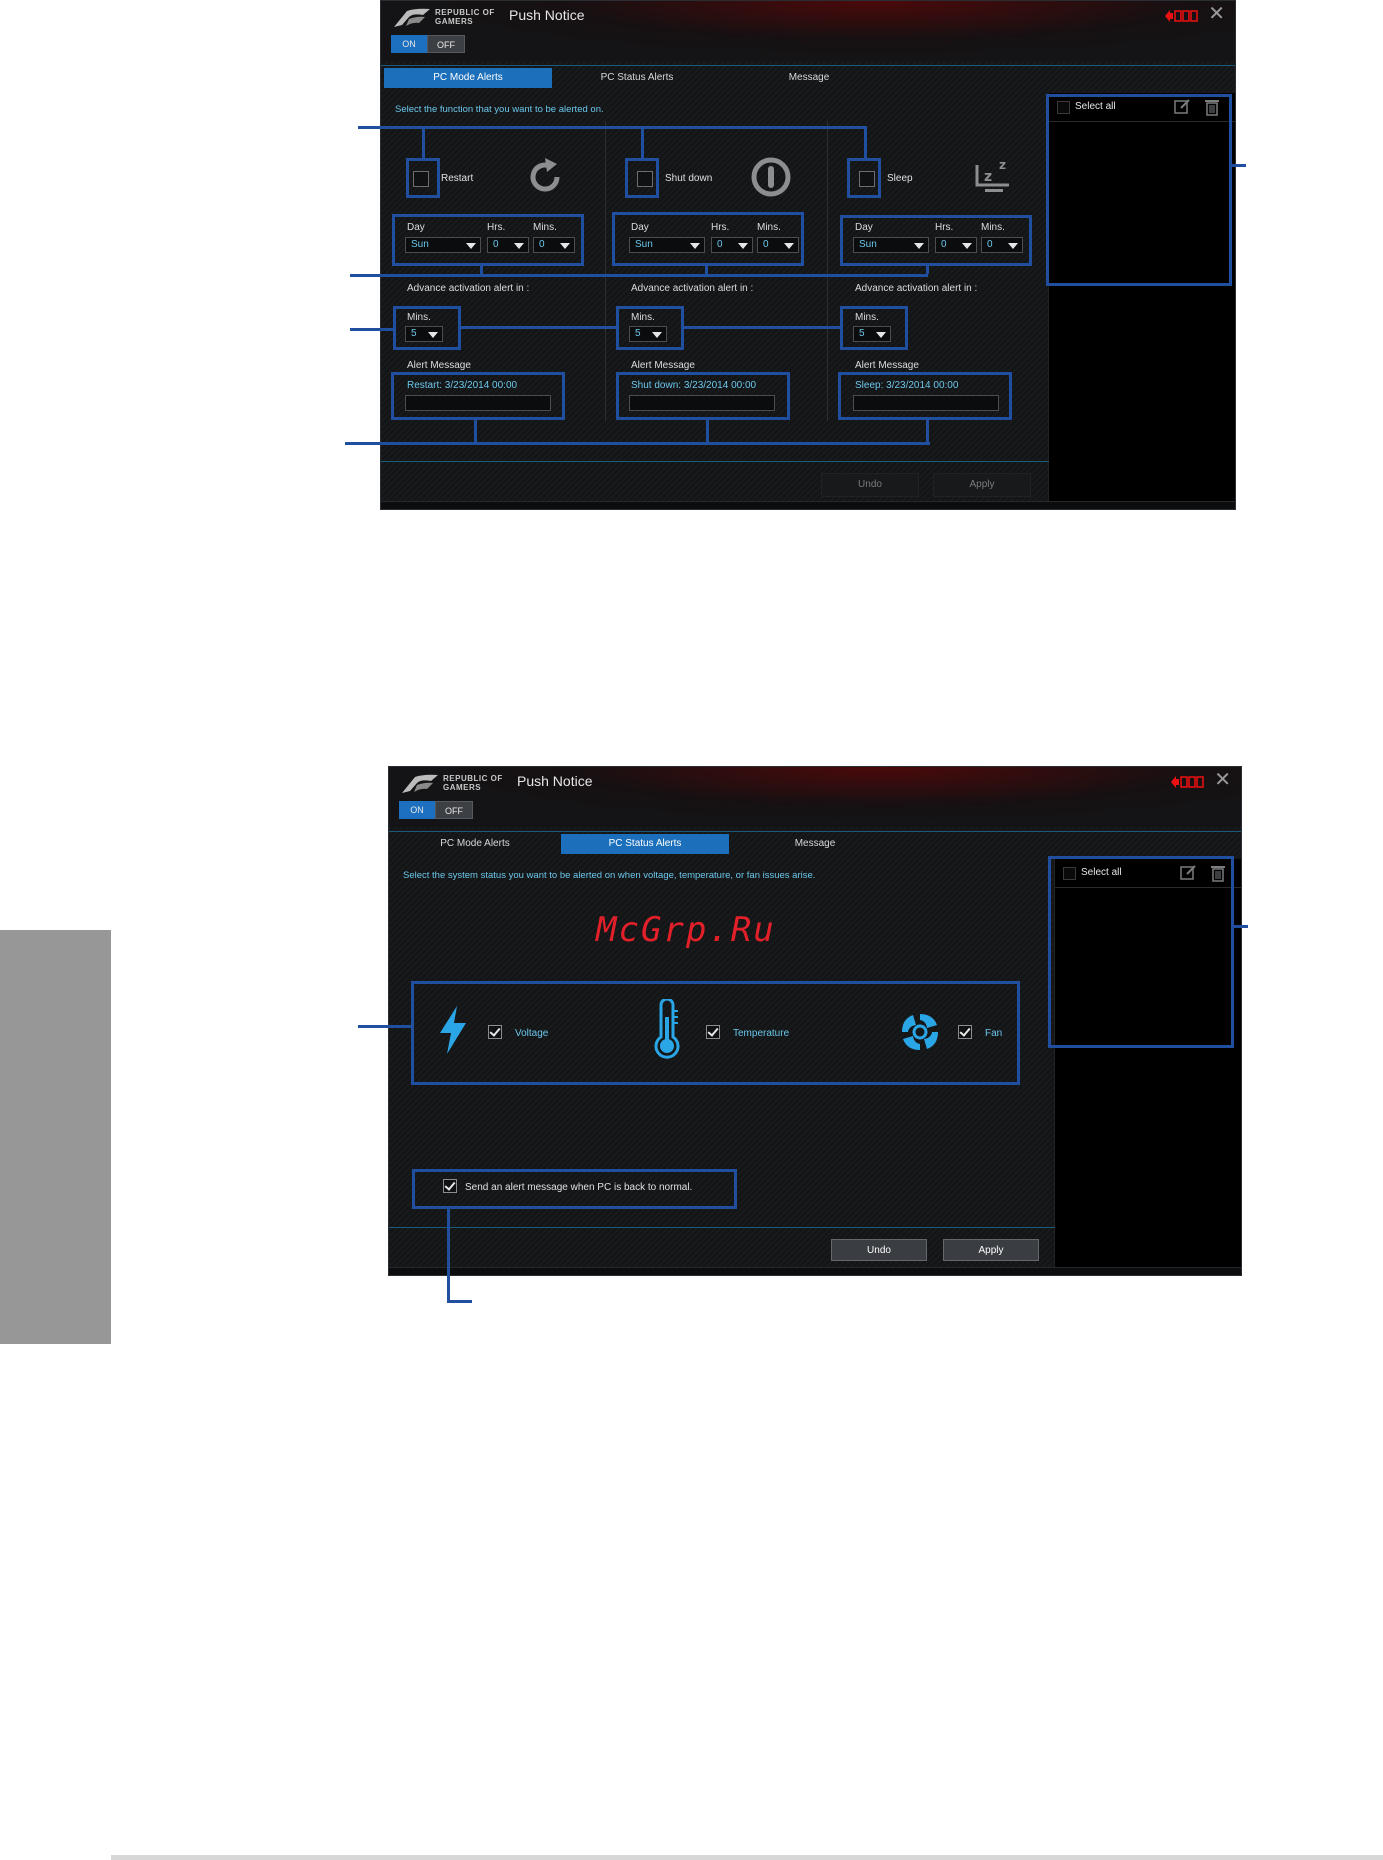 The height and width of the screenshot is (1860, 1383). Describe the element at coordinates (771, 177) in the screenshot. I see `power-icon` at that location.